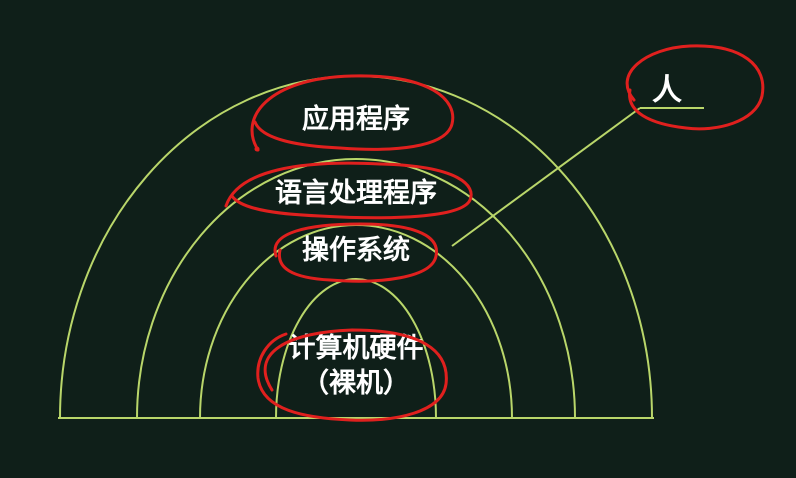 This screenshot has width=796, height=478. What do you see at coordinates (257, 149) in the screenshot?
I see `annotation-pen-dot` at bounding box center [257, 149].